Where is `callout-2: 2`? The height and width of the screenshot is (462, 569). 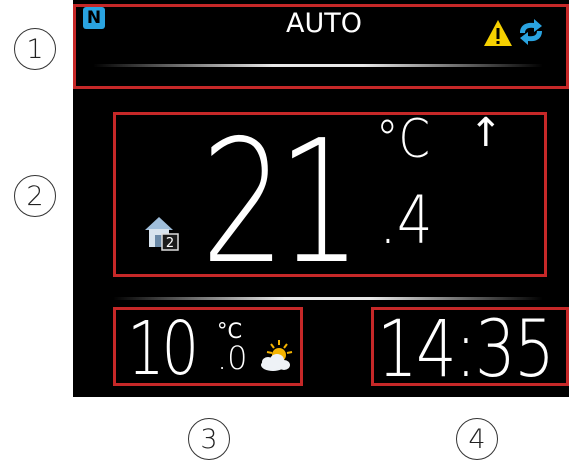 callout-2: 2 is located at coordinates (35, 196).